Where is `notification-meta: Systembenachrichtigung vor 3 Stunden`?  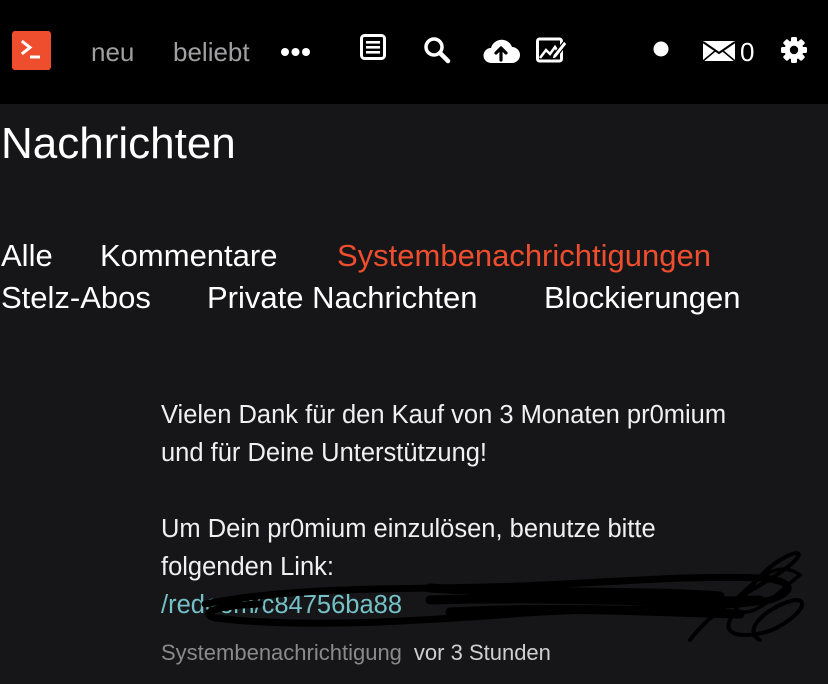
notification-meta: Systembenachrichtigung vor 3 Stunden is located at coordinates (356, 653).